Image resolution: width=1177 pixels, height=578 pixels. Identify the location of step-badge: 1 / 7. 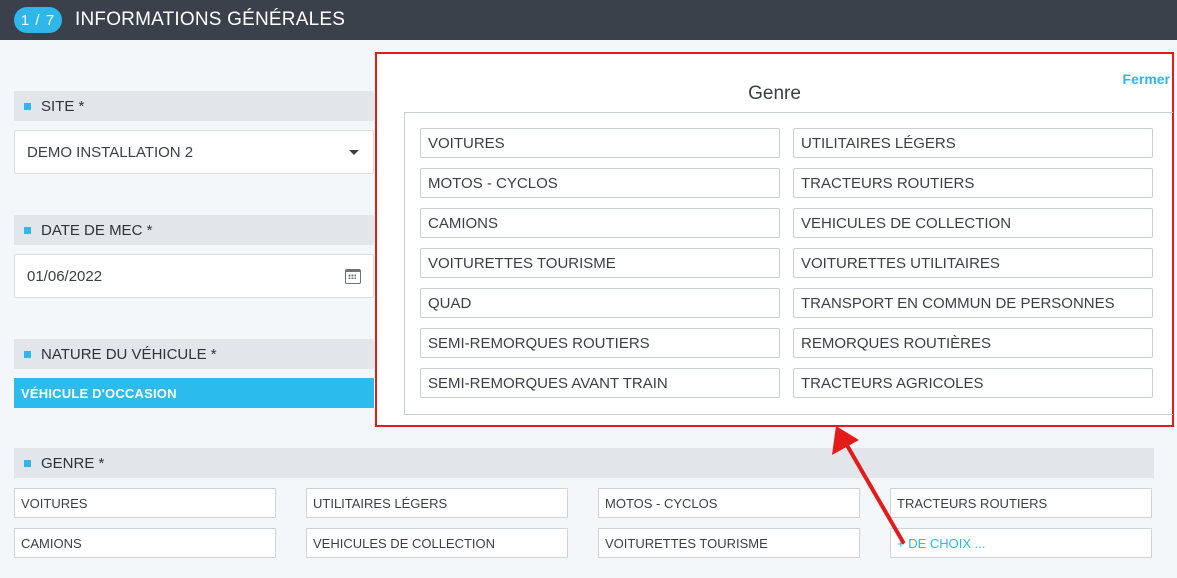
(38, 20).